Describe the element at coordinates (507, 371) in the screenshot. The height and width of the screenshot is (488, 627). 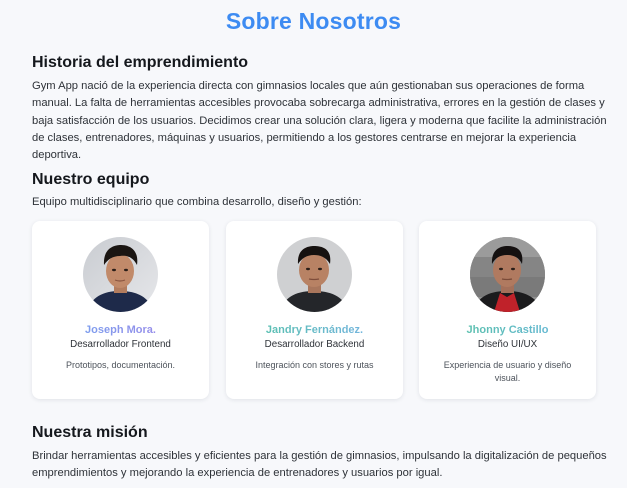
I see `member-description: Experiencia de usuario y diseño visual.` at that location.